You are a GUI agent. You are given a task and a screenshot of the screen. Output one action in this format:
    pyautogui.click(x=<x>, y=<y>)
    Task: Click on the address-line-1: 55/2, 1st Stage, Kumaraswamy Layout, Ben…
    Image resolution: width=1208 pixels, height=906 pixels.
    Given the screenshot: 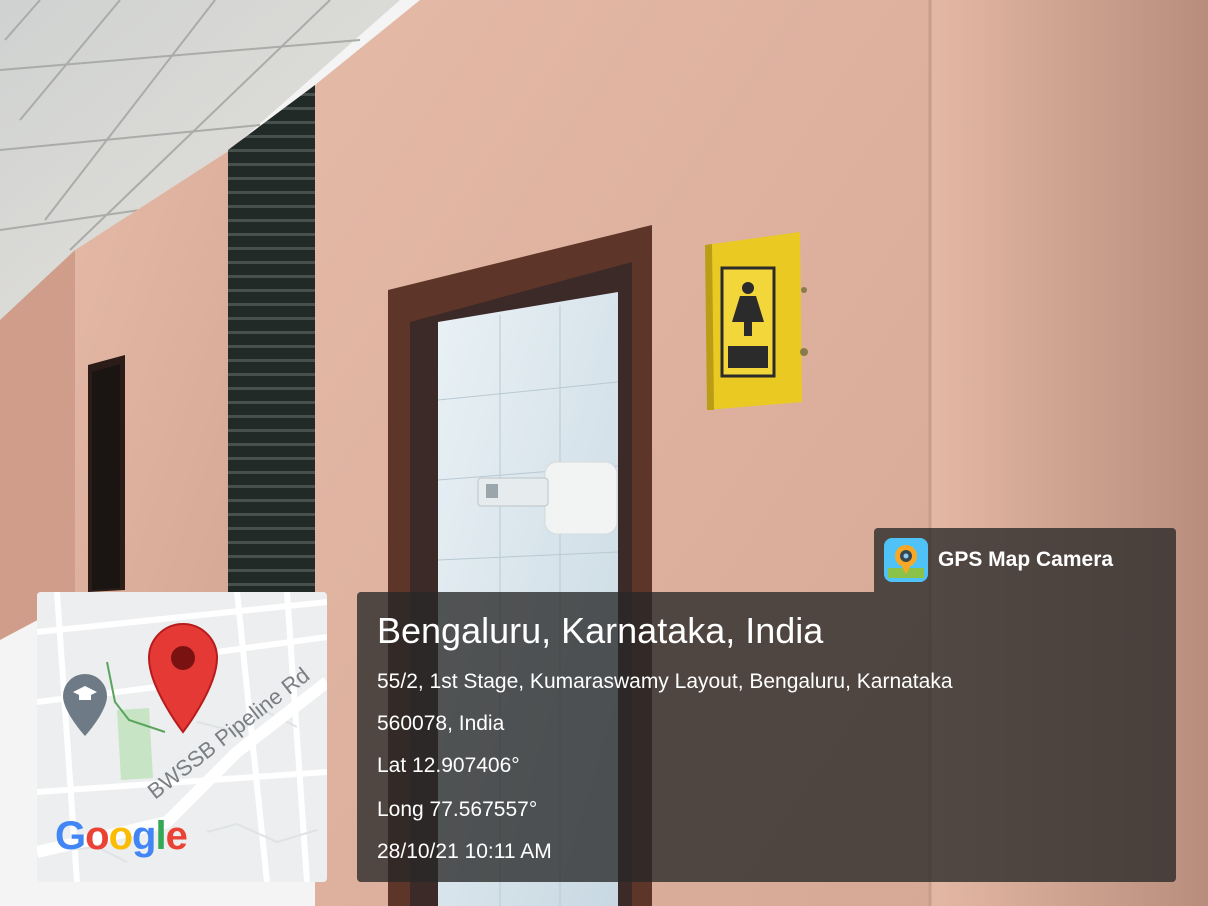 What is the action you would take?
    pyautogui.click(x=665, y=681)
    